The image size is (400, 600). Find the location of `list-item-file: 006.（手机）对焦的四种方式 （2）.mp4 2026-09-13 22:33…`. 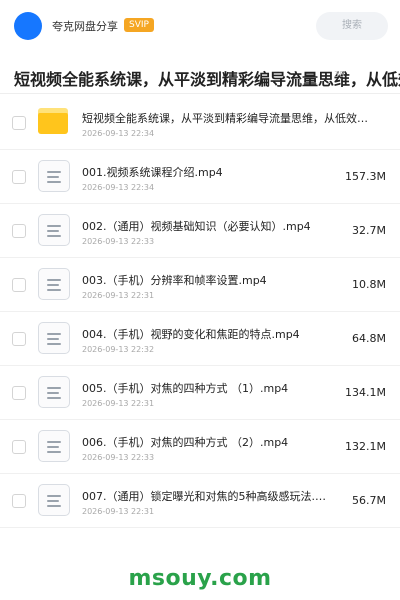

list-item-file: 006.（手机）对焦的四种方式 （2）.mp4 2026-09-13 22:33… is located at coordinates (200, 447).